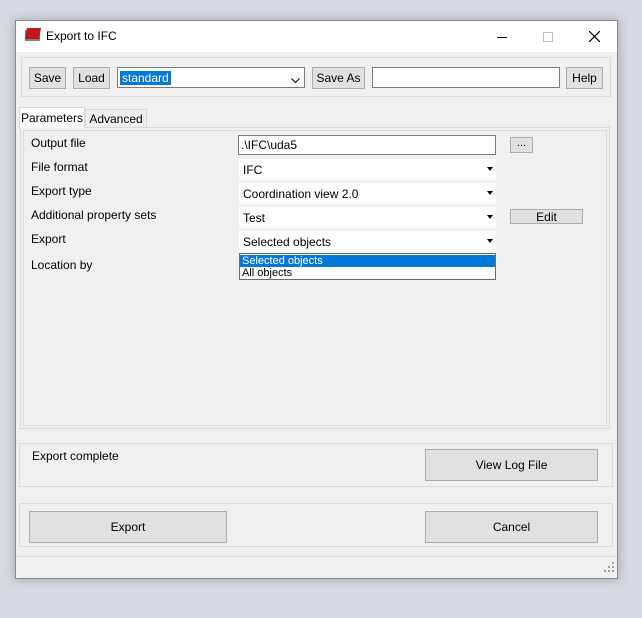 This screenshot has height=618, width=642. I want to click on minimize-button, so click(502, 36).